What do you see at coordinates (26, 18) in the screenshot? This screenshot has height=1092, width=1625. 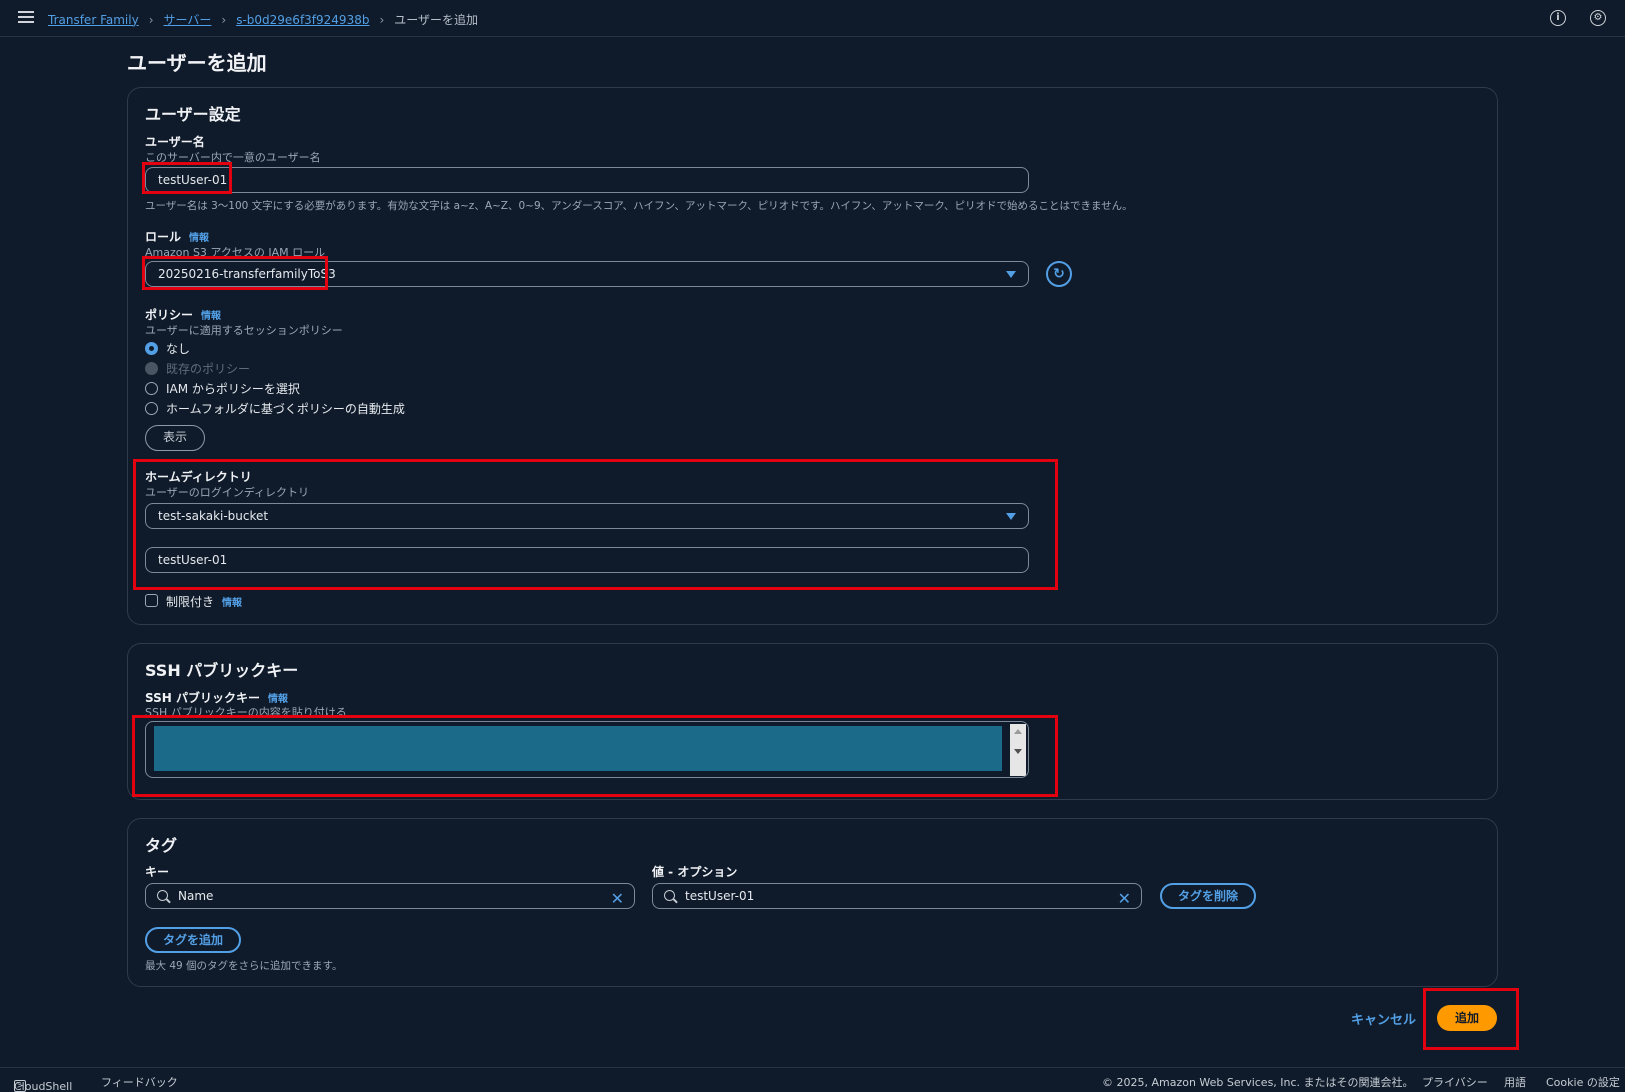 I see `menu-icon` at bounding box center [26, 18].